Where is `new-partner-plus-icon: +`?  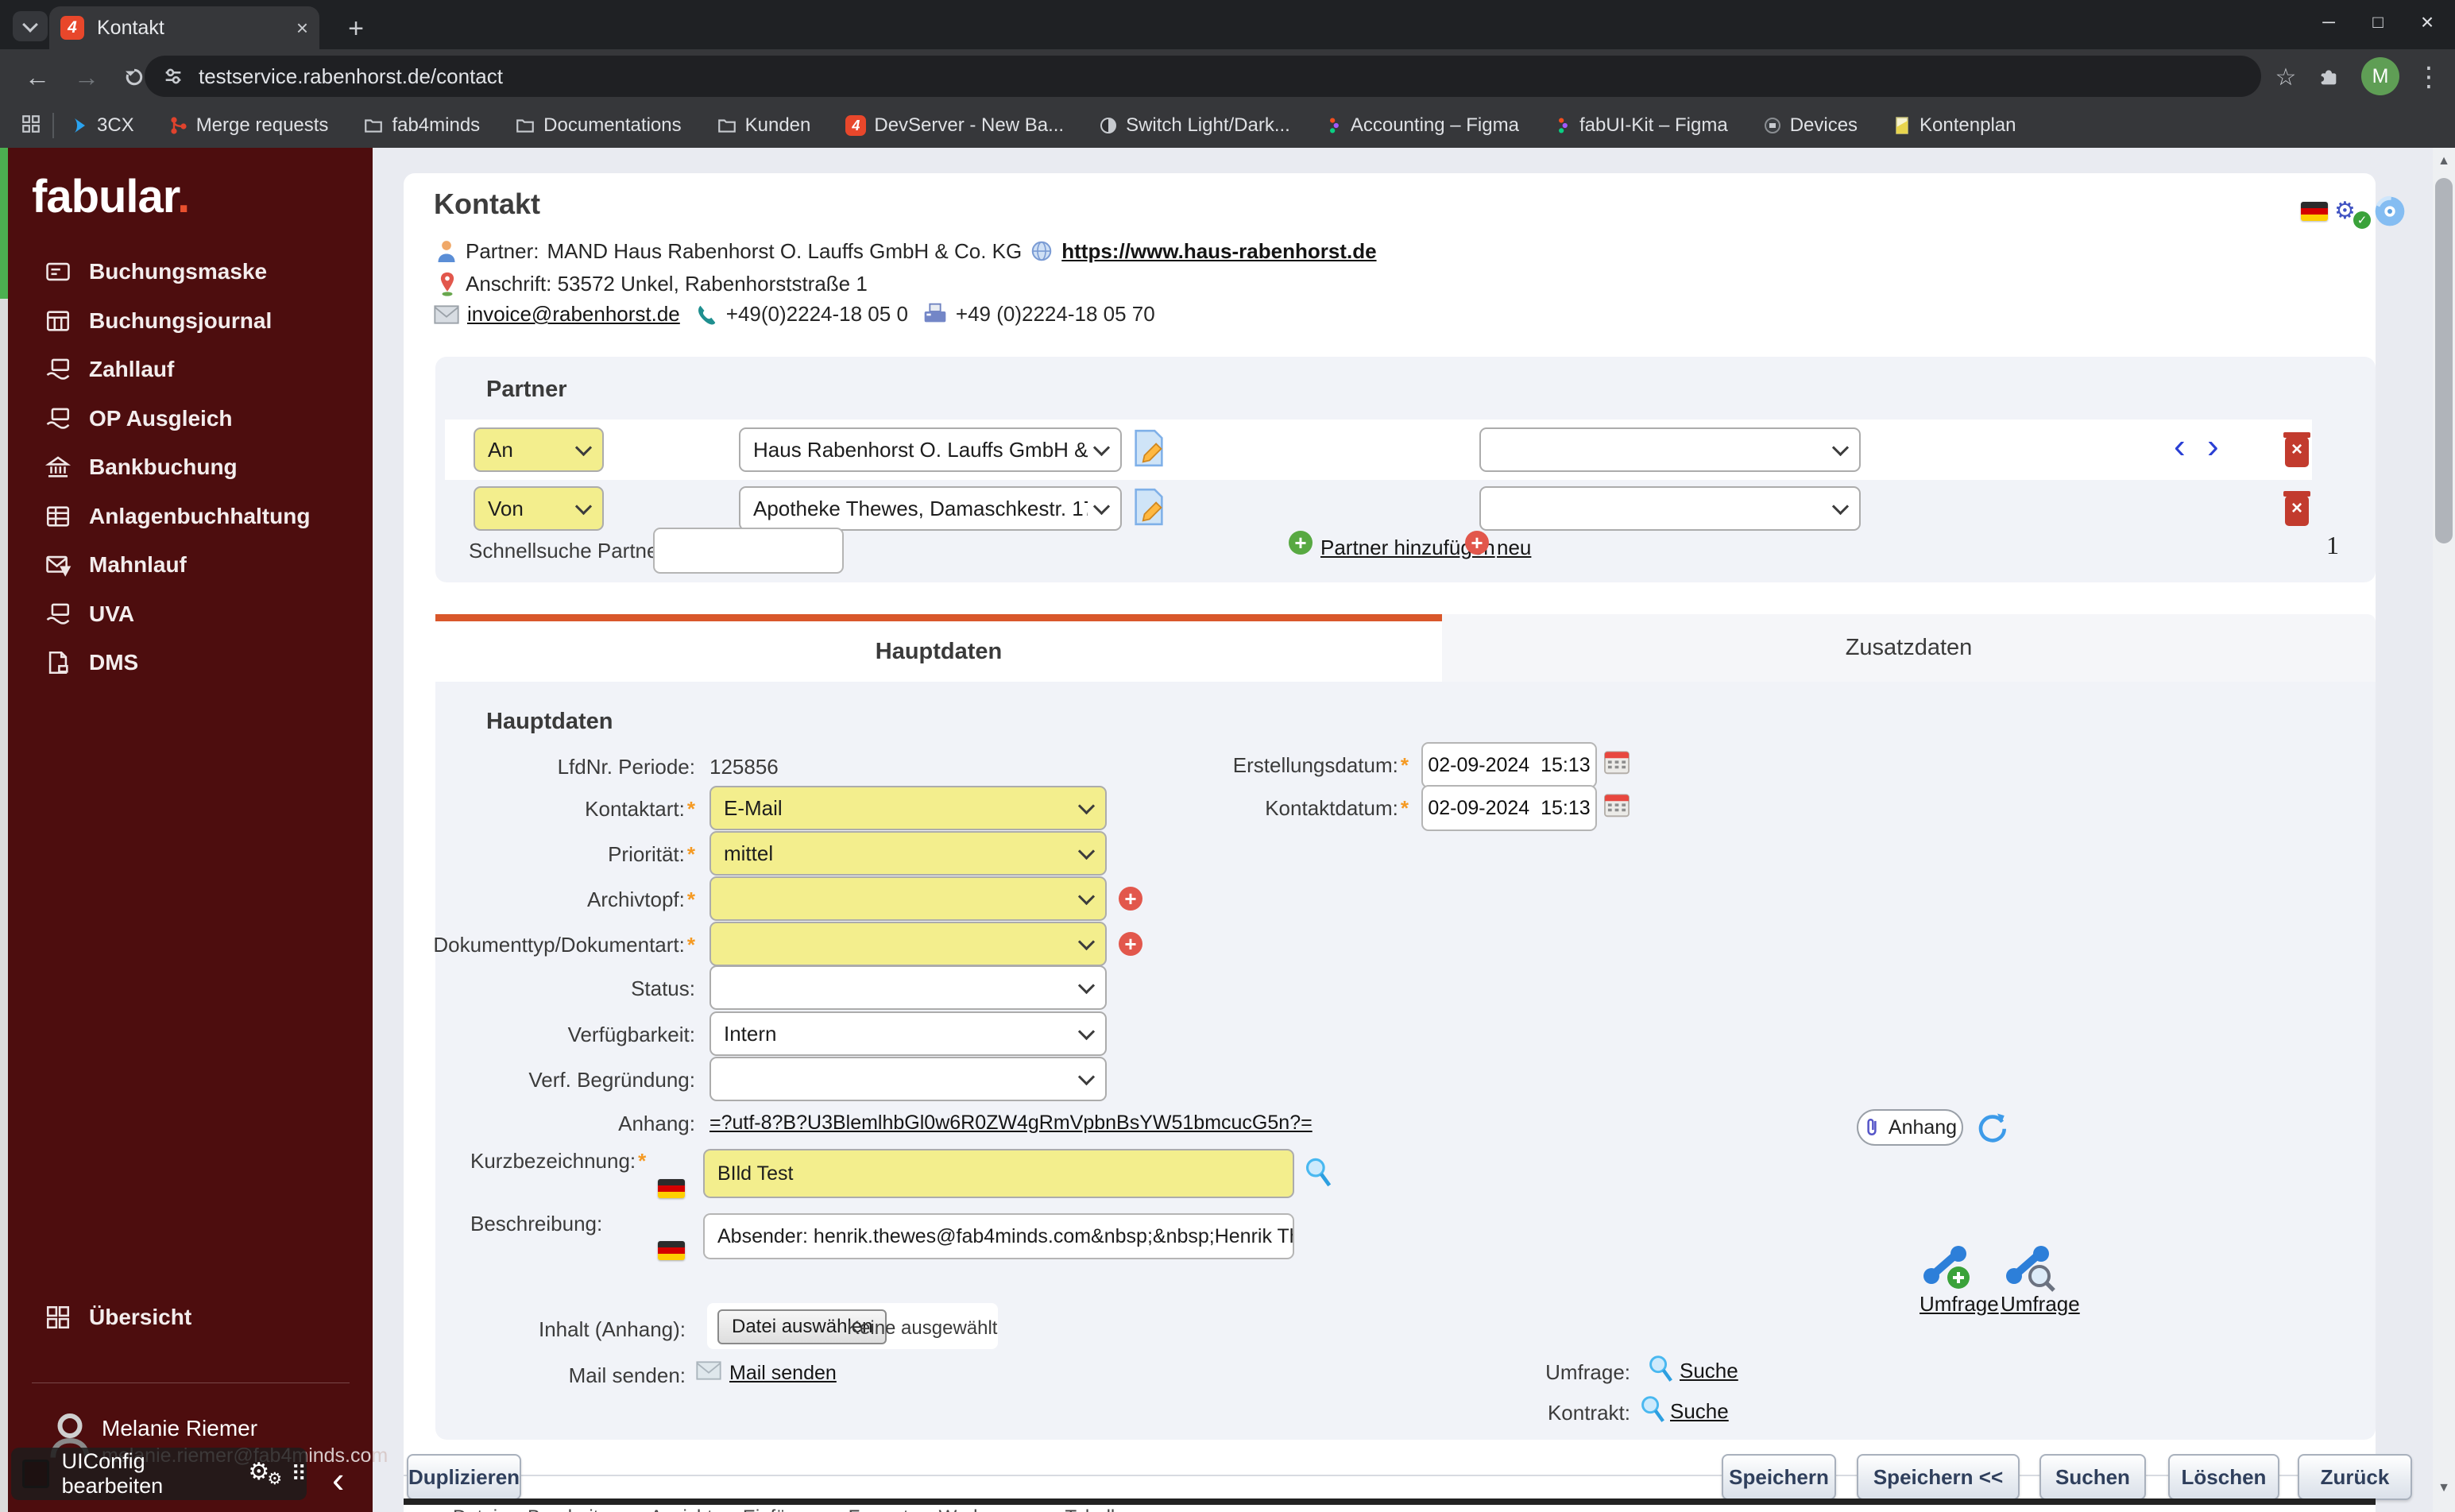 new-partner-plus-icon: + is located at coordinates (1477, 543).